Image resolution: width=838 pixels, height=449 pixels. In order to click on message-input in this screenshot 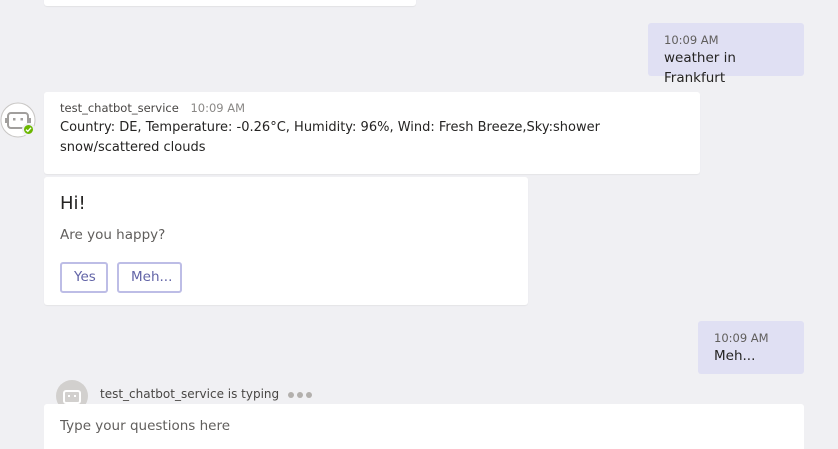, I will do `click(424, 425)`.